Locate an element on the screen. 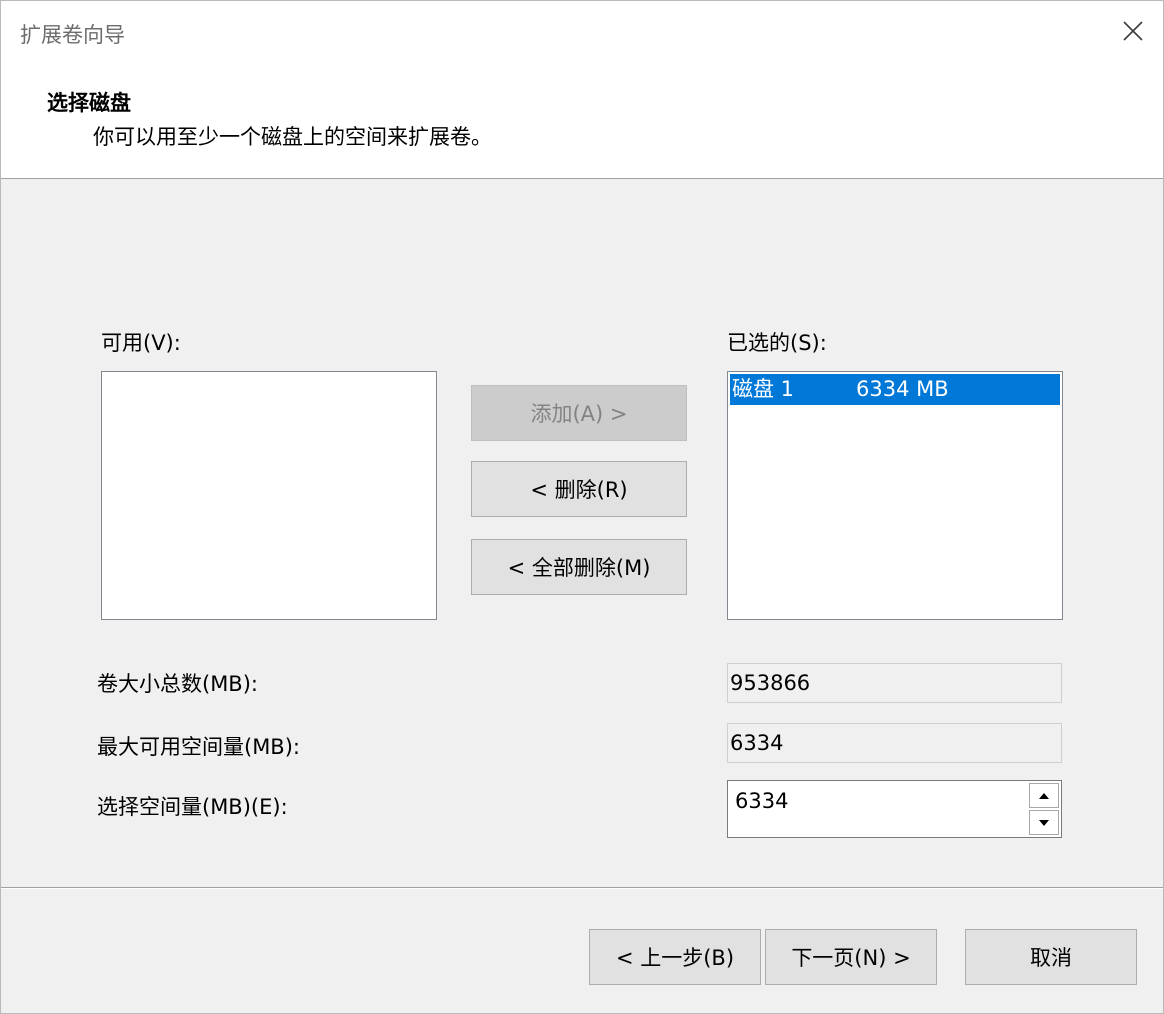 The width and height of the screenshot is (1164, 1014). spin-down-button is located at coordinates (1044, 822).